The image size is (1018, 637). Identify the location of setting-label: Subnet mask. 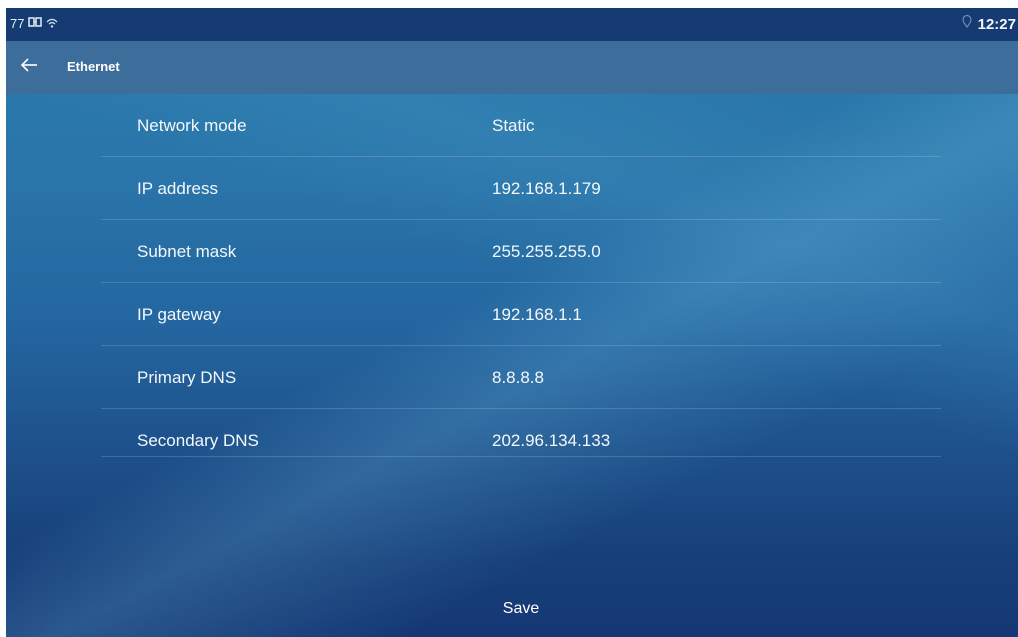
(187, 251).